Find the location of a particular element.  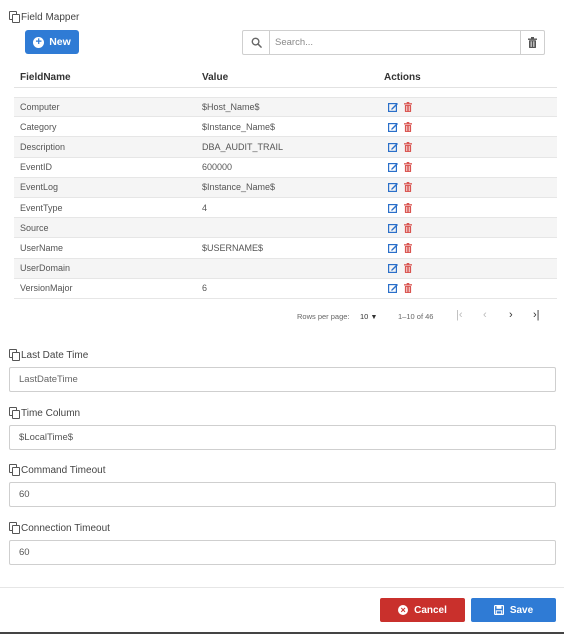

cell-fieldname: Description is located at coordinates (43, 146).